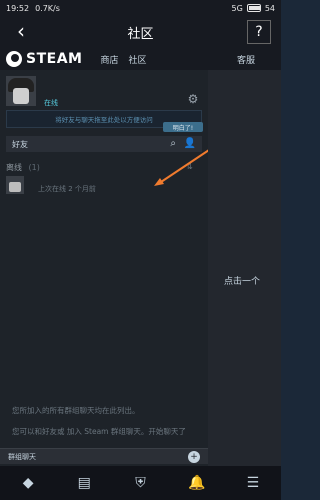 The image size is (320, 500). What do you see at coordinates (51, 103) in the screenshot?
I see `online-status: 在线` at bounding box center [51, 103].